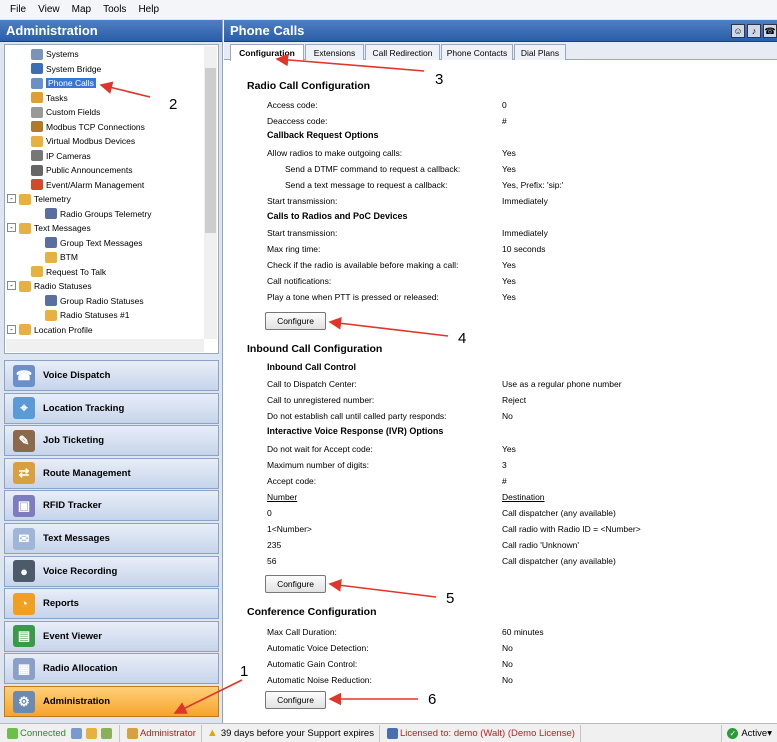  I want to click on tab-dial-plans: Dial Plans, so click(540, 52).